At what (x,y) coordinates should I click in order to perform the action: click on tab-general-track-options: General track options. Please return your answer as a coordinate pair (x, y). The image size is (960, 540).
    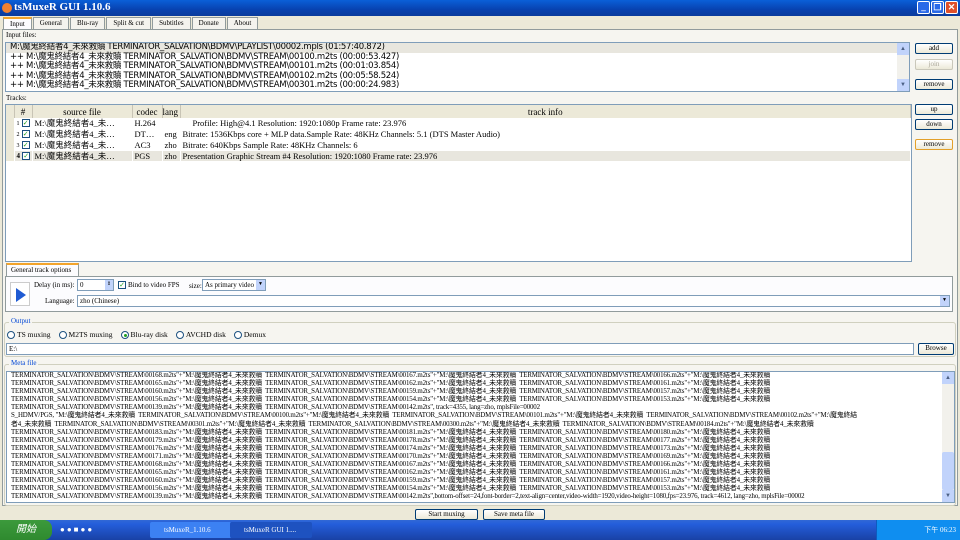
    Looking at the image, I should click on (42, 269).